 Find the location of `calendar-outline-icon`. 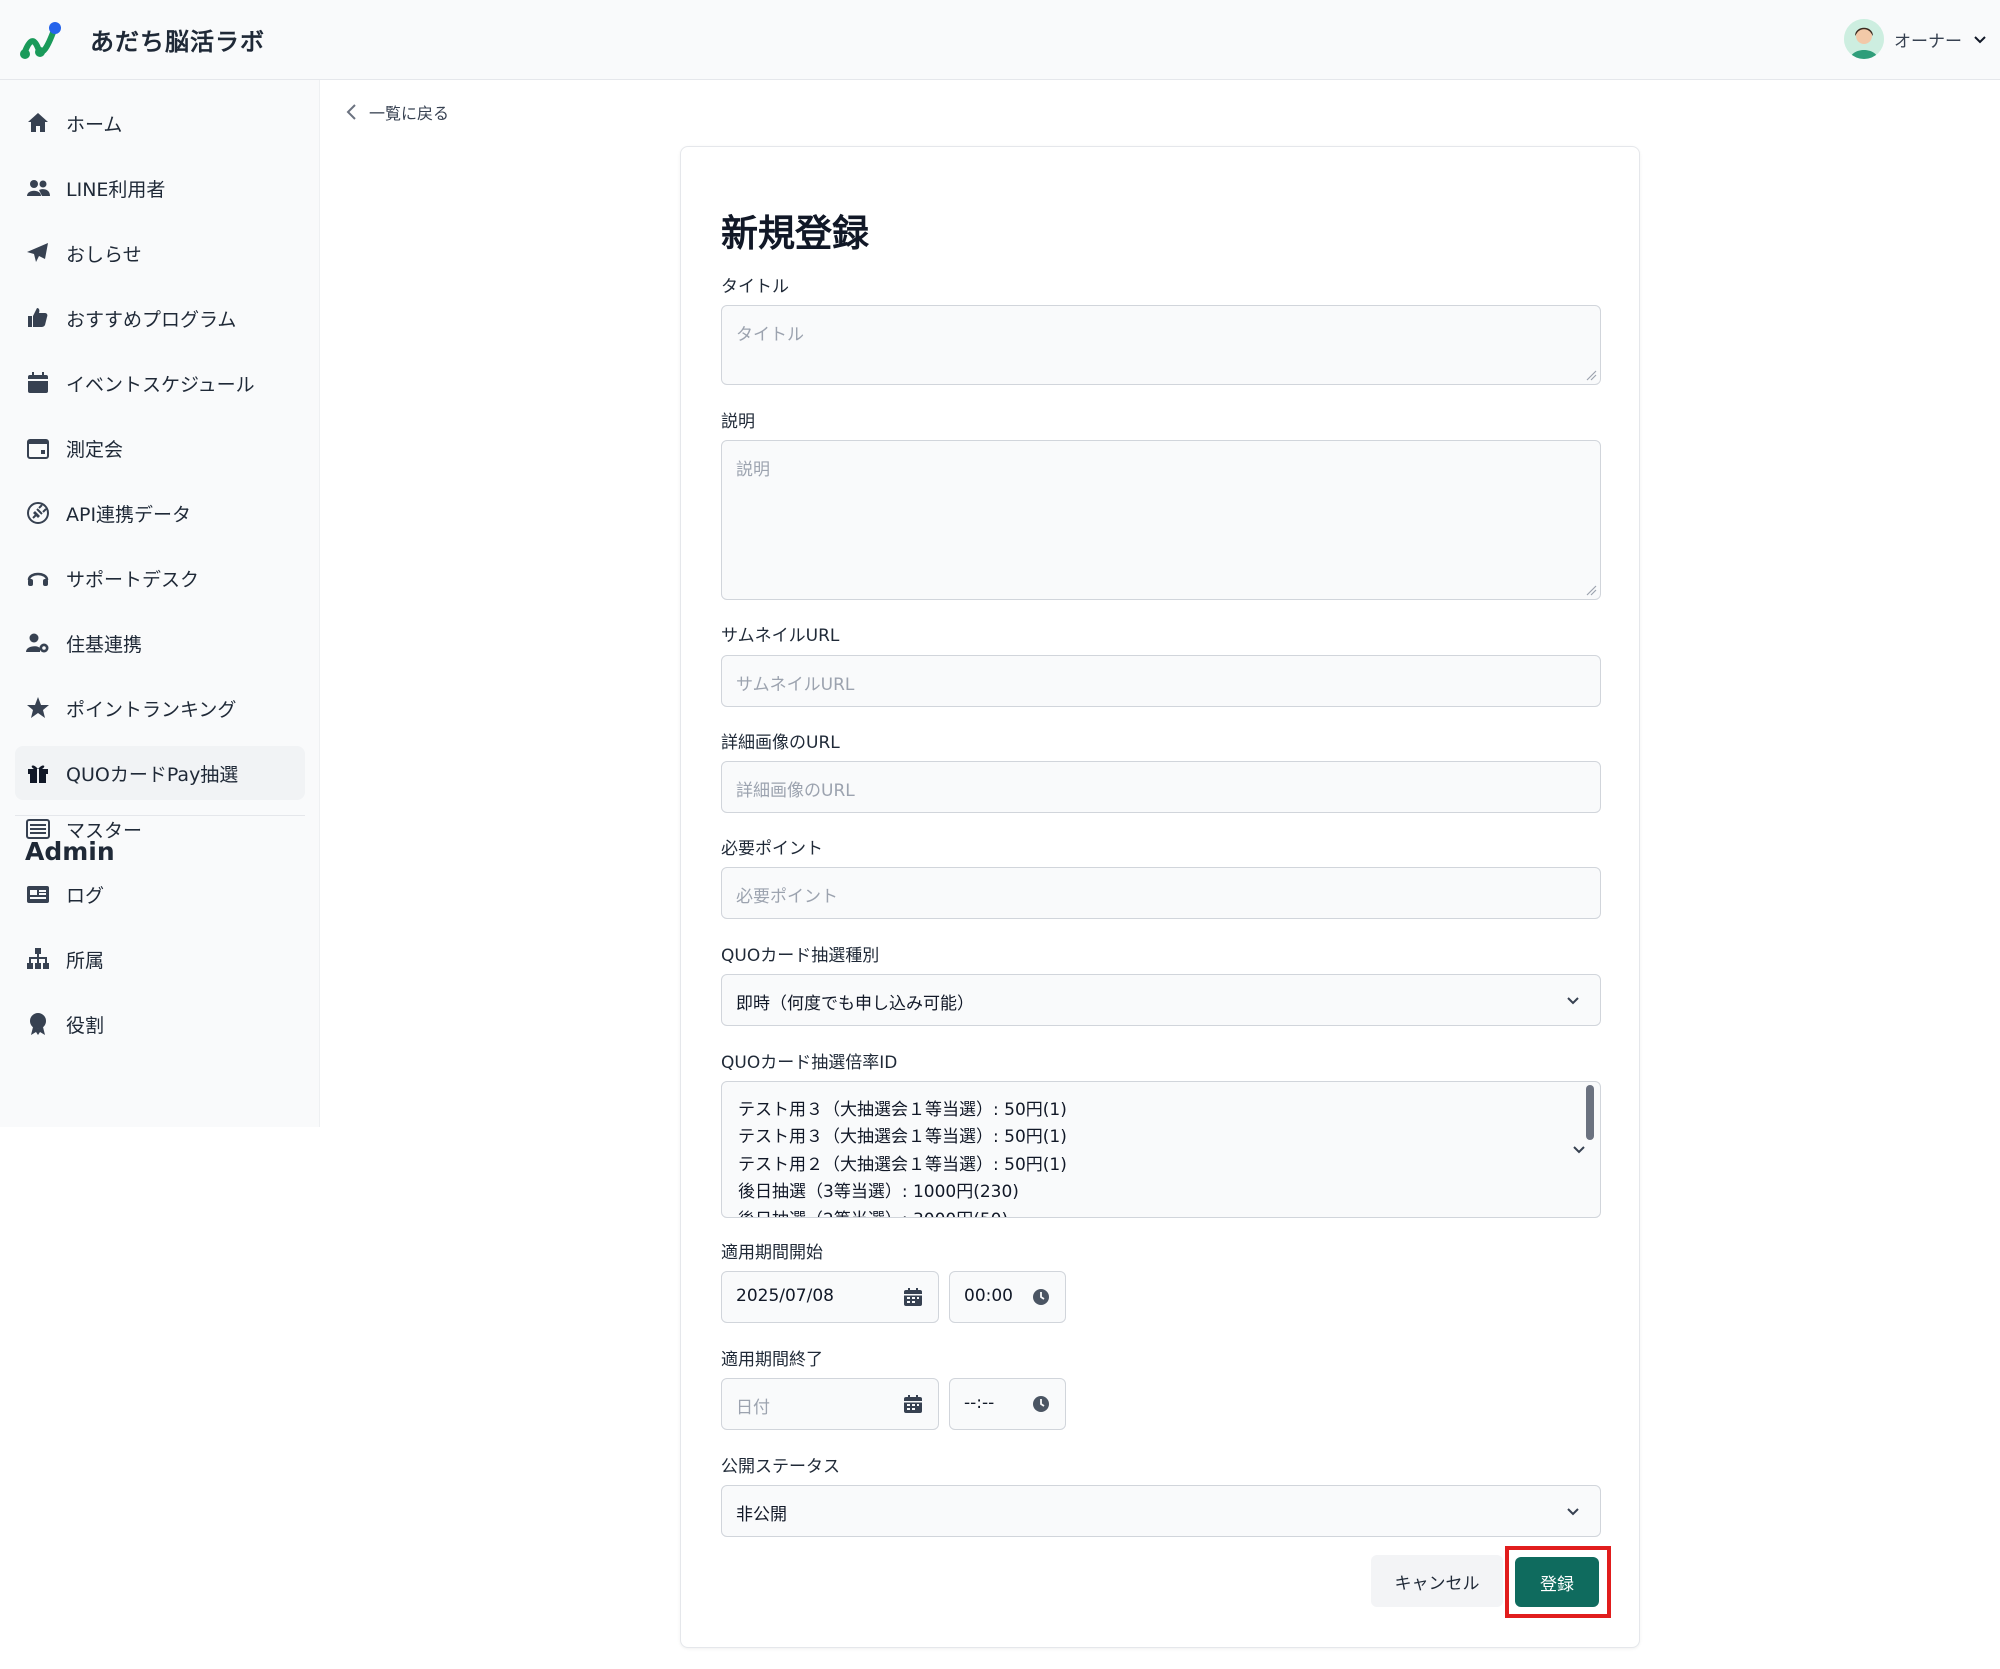

calendar-outline-icon is located at coordinates (38, 448).